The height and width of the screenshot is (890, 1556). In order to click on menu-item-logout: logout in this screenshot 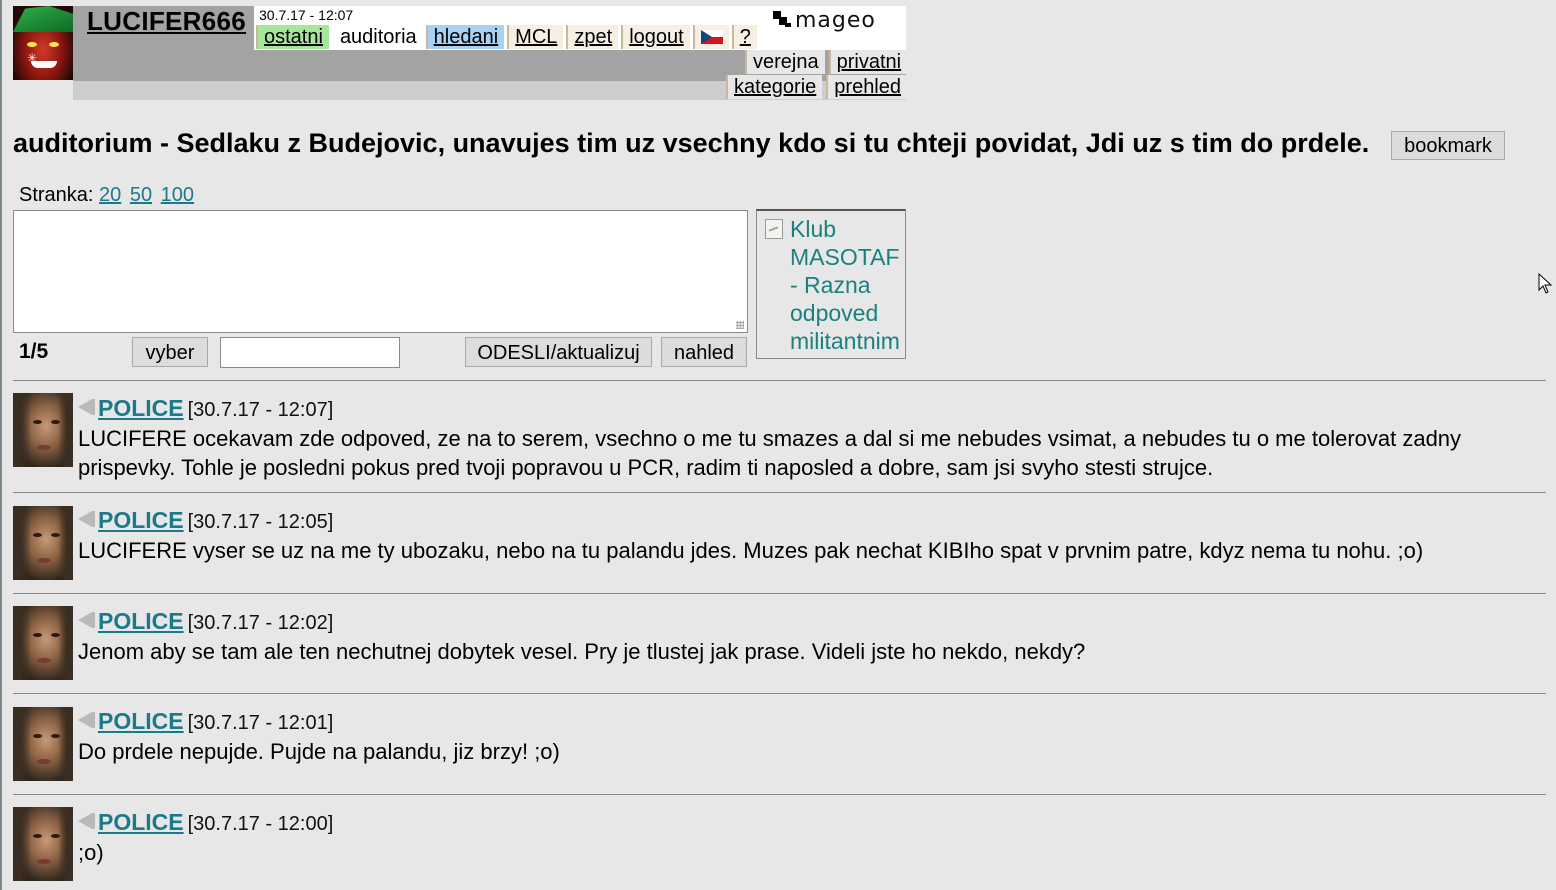, I will do `click(655, 37)`.